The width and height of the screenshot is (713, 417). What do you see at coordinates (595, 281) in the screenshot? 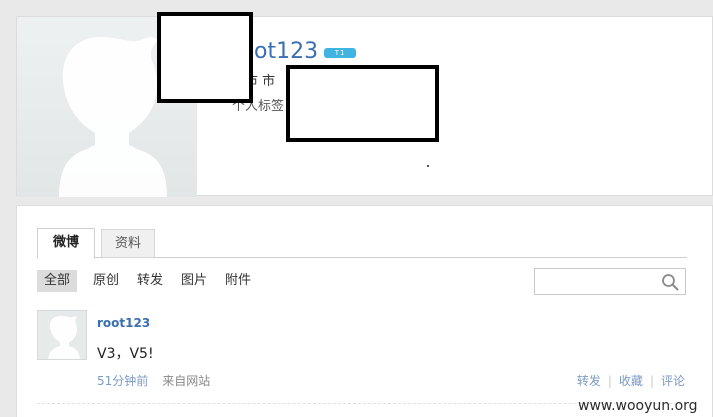
I see `search-input` at bounding box center [595, 281].